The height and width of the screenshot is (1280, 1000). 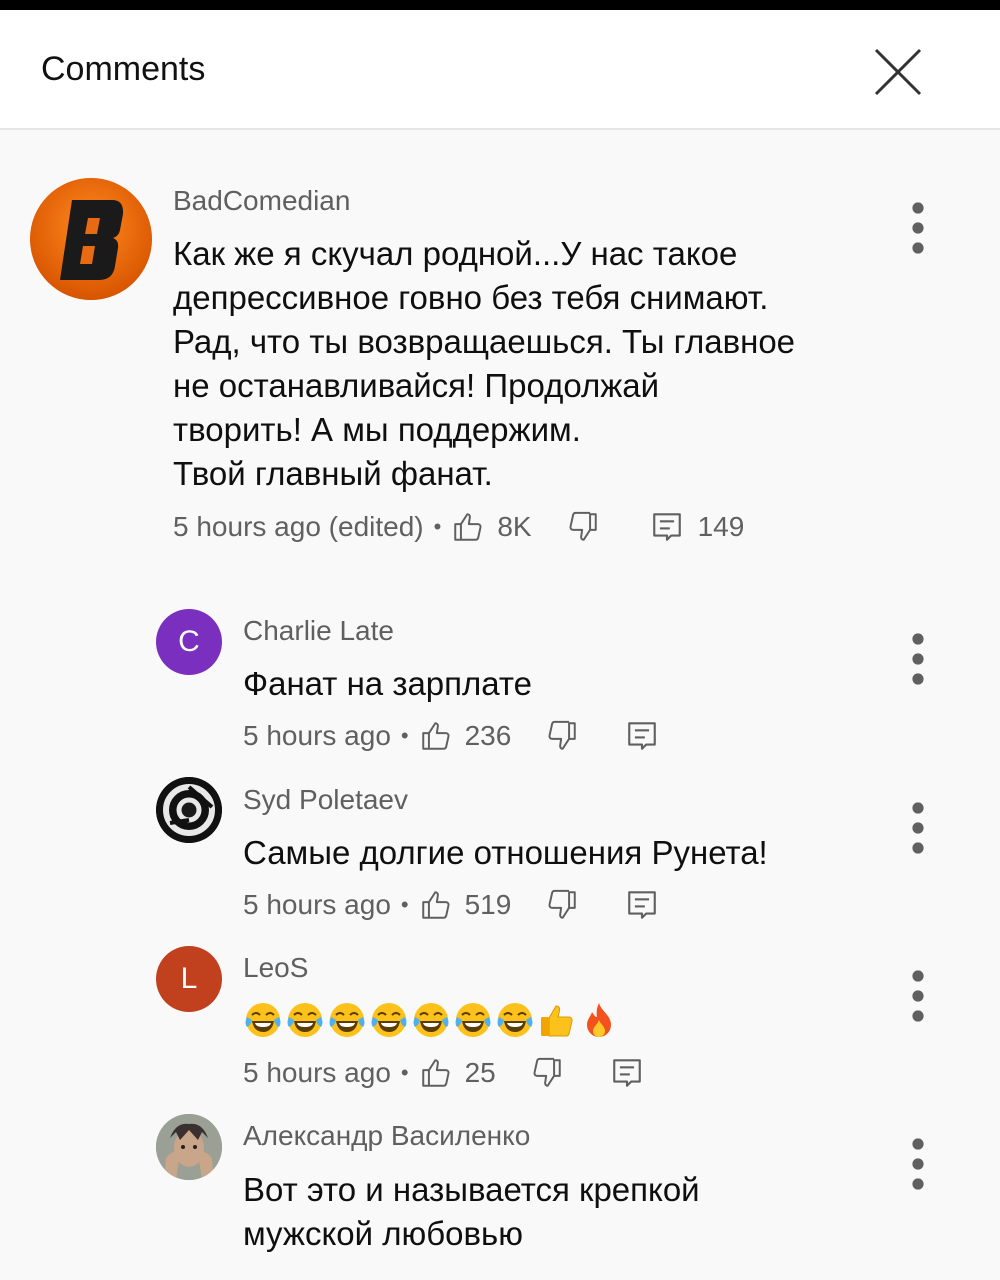 I want to click on comment-author: BadComedian, so click(x=261, y=201).